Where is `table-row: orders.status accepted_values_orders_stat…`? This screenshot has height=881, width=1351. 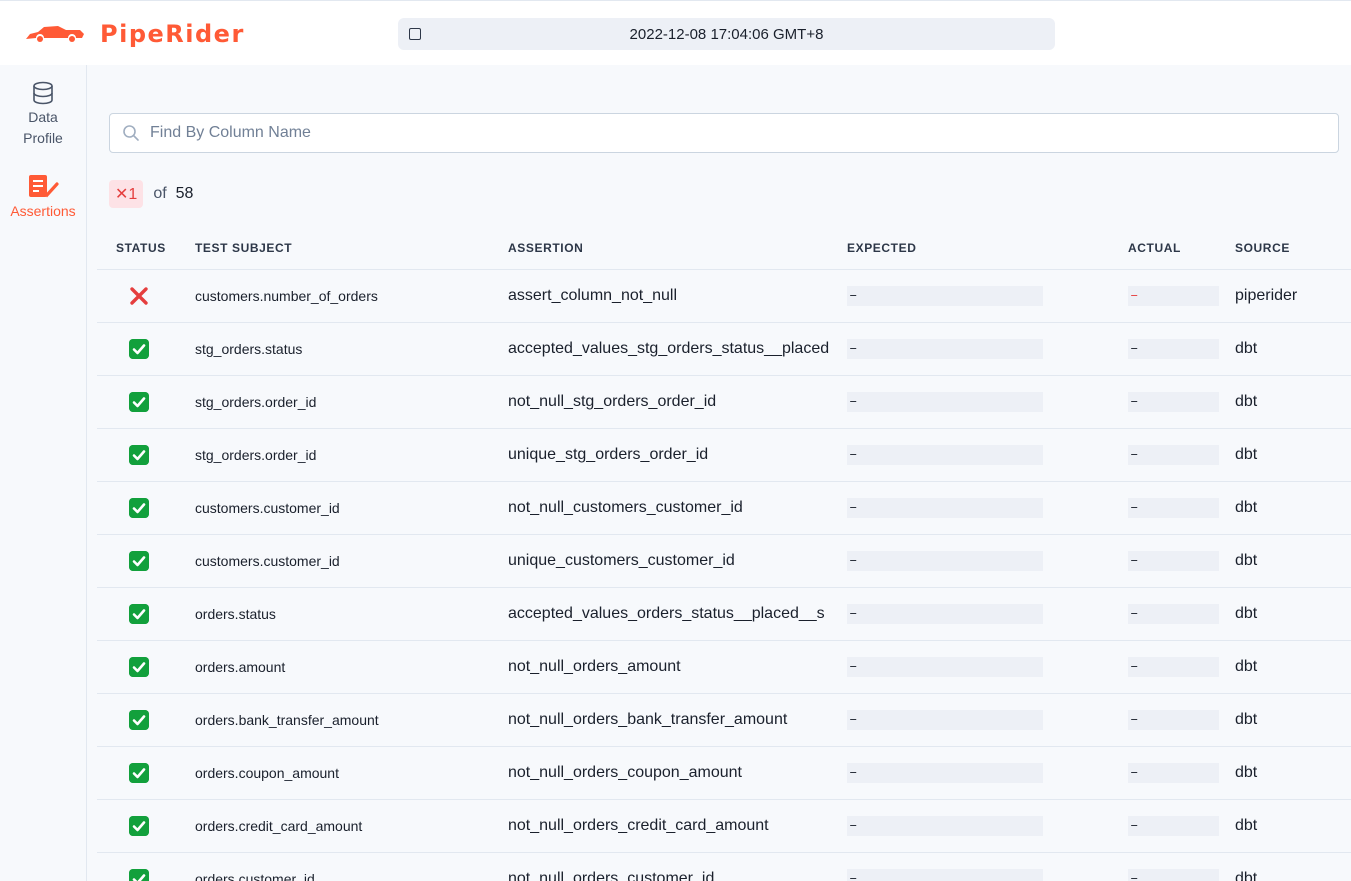
table-row: orders.status accepted_values_orders_stat… is located at coordinates (724, 614).